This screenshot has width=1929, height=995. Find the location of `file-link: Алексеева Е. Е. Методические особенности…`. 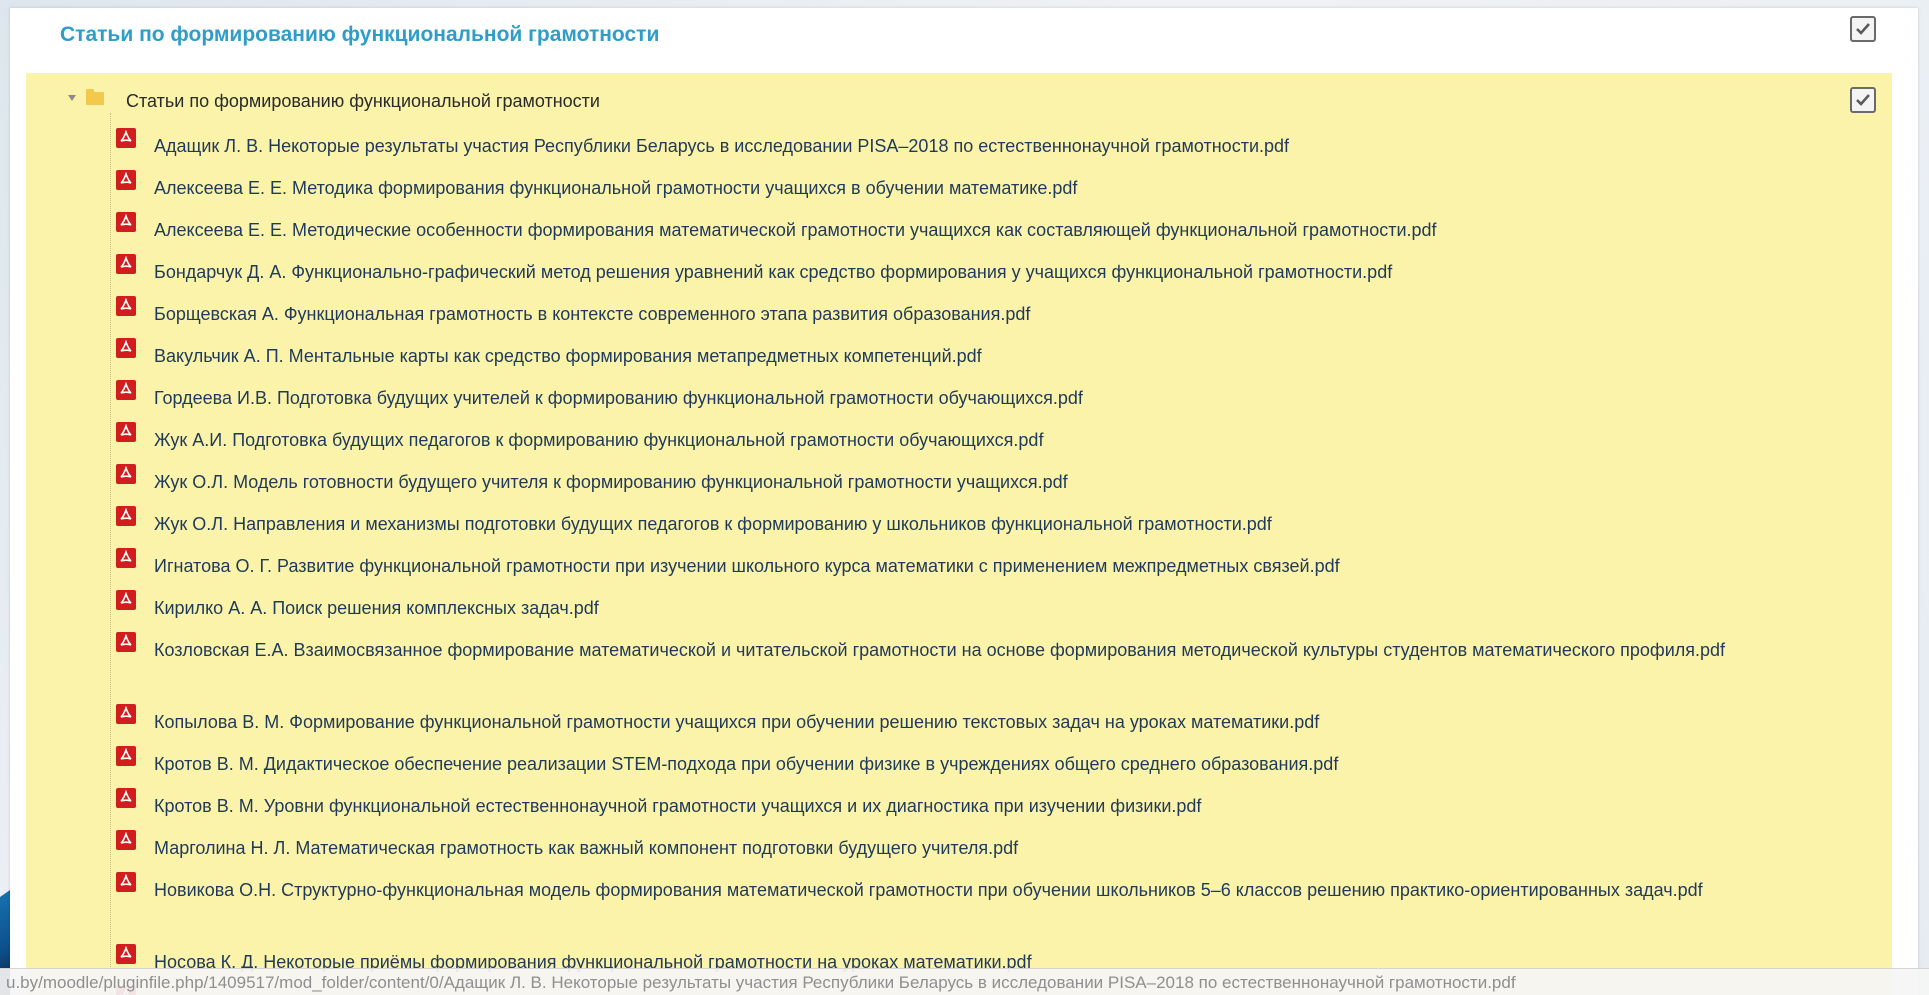

file-link: Алексеева Е. Е. Методические особенности… is located at coordinates (795, 230).